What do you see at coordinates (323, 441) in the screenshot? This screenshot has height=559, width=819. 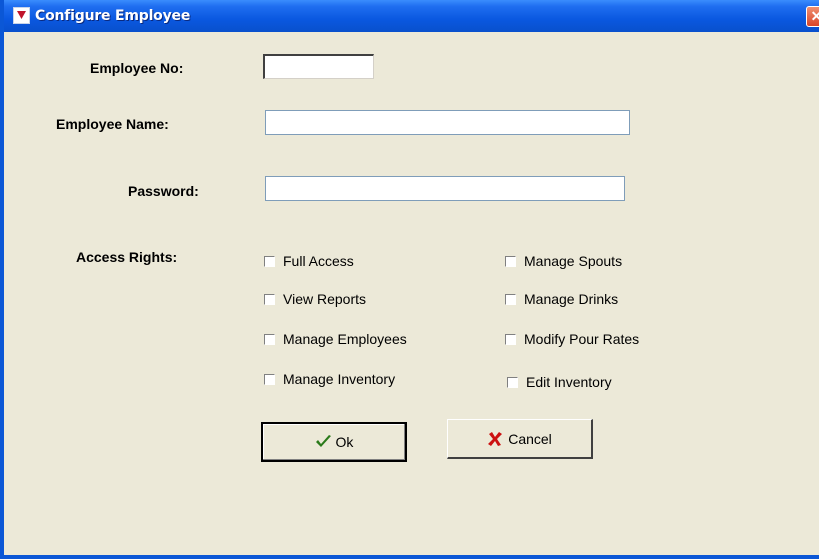 I see `checkmark-icon` at bounding box center [323, 441].